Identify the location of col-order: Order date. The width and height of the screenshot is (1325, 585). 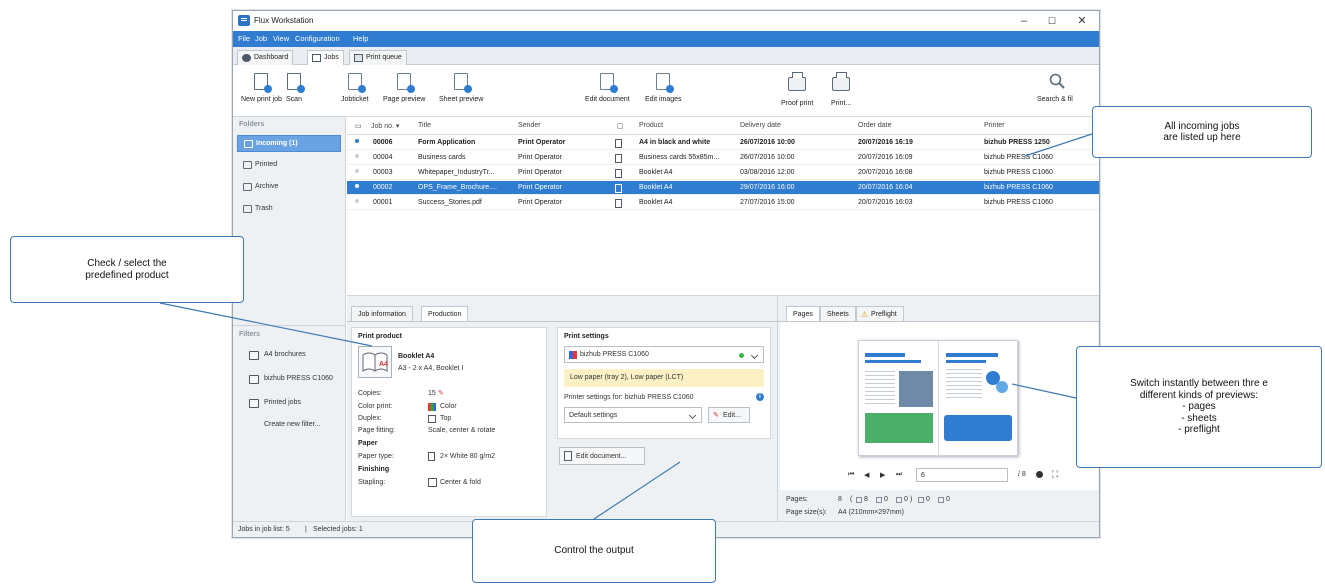
(874, 125).